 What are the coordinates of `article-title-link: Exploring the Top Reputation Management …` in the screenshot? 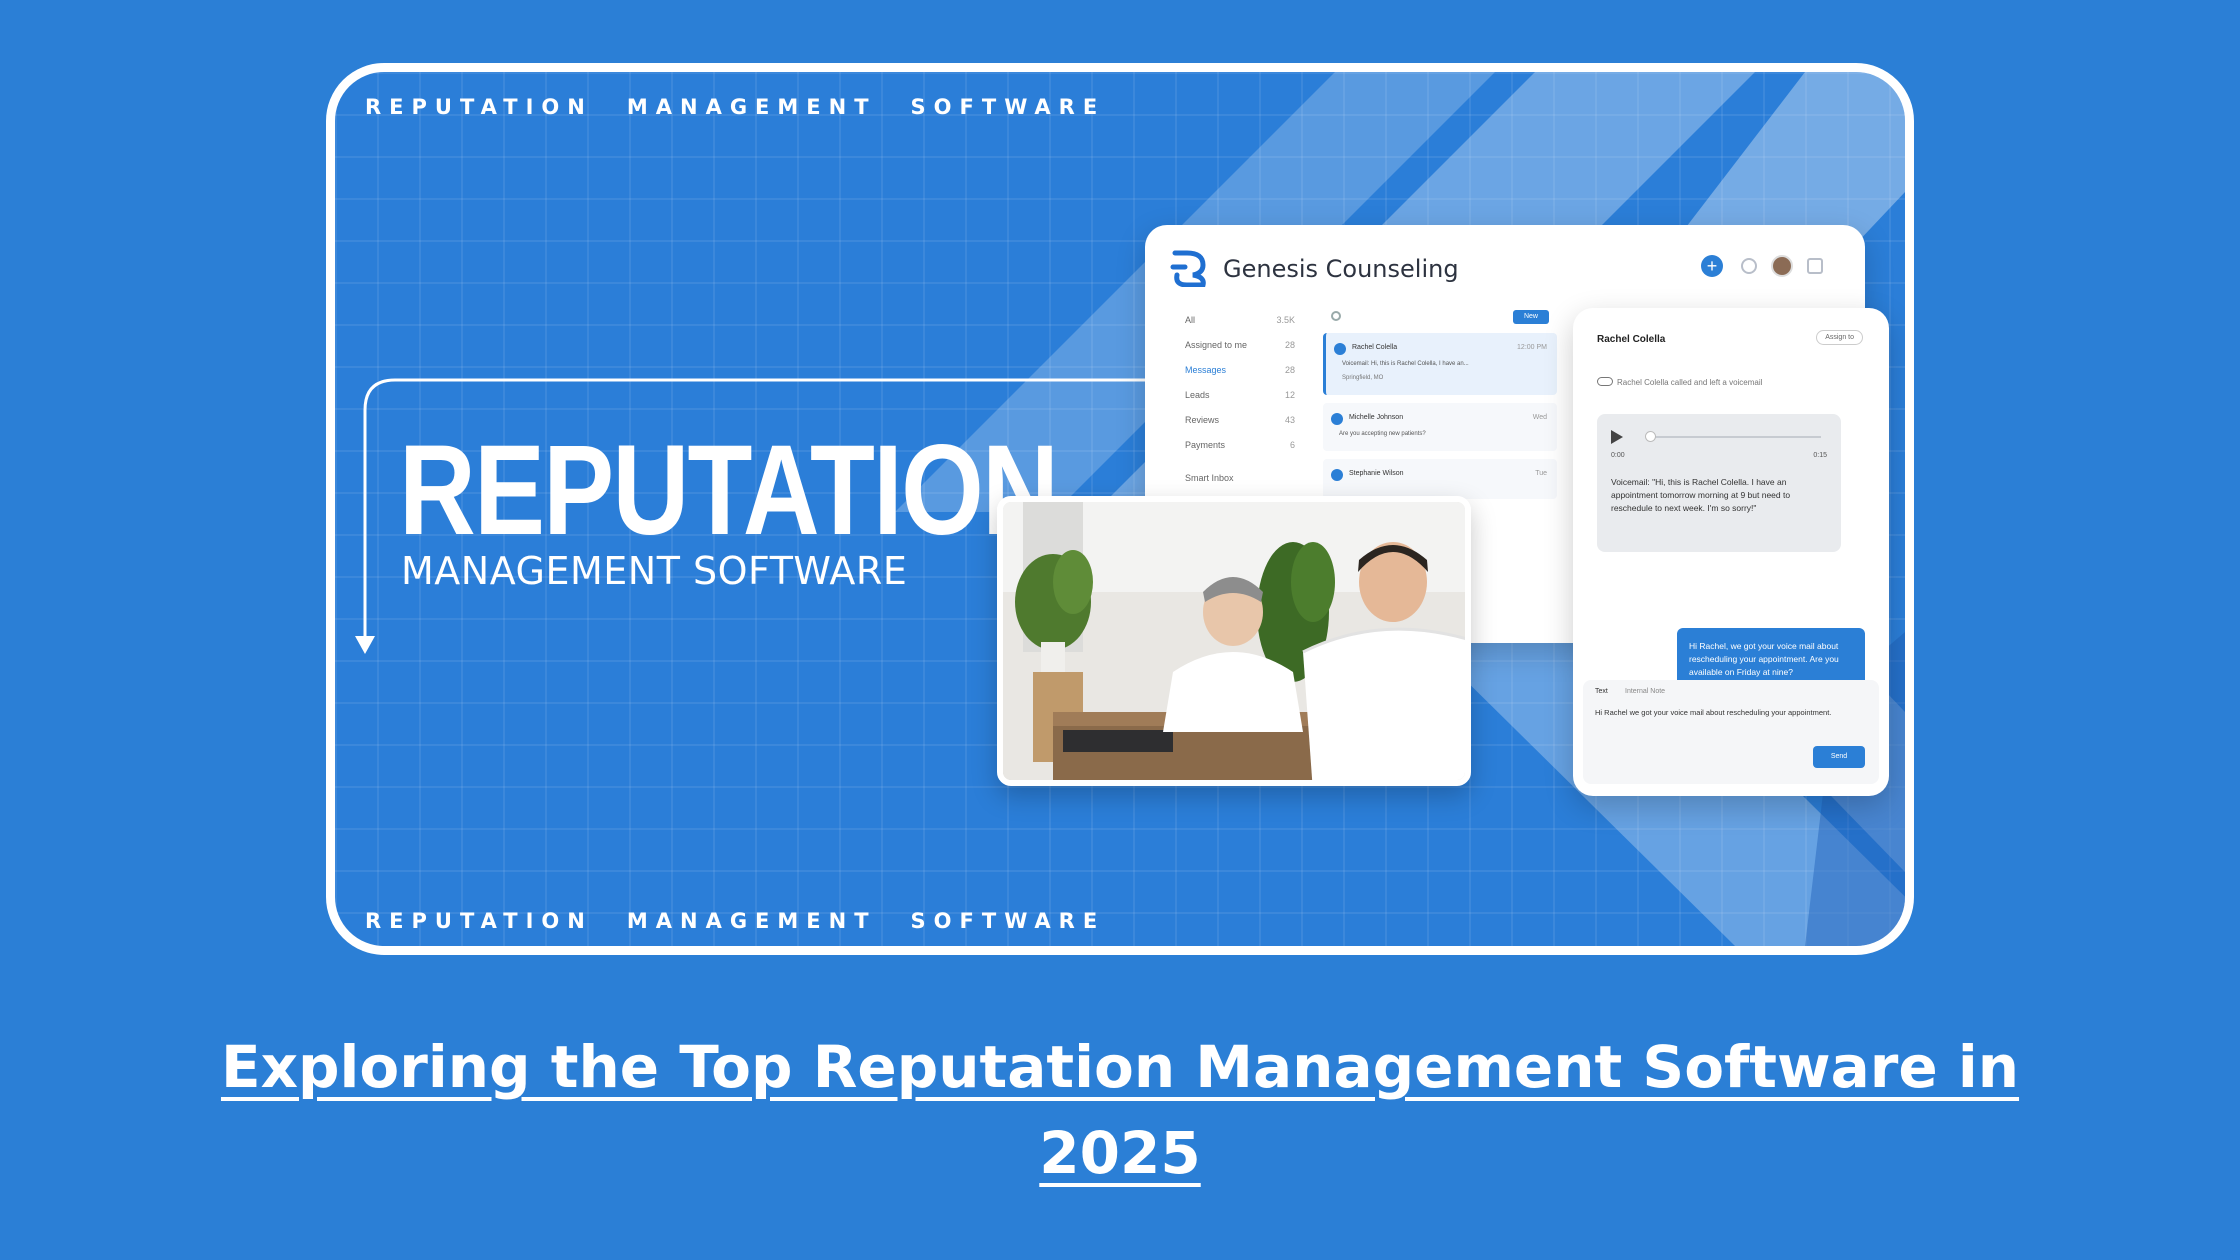 It's located at (1120, 1110).